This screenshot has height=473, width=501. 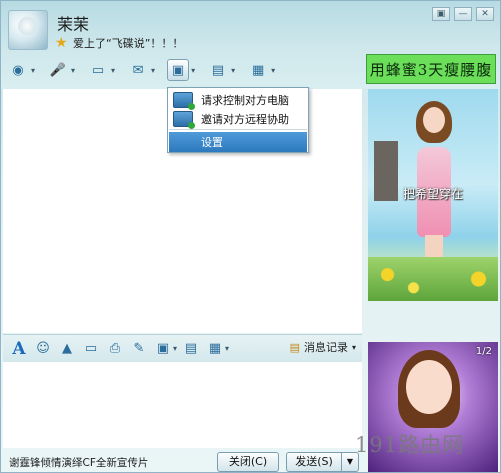 I want to click on star-icon: ★, so click(x=61, y=43).